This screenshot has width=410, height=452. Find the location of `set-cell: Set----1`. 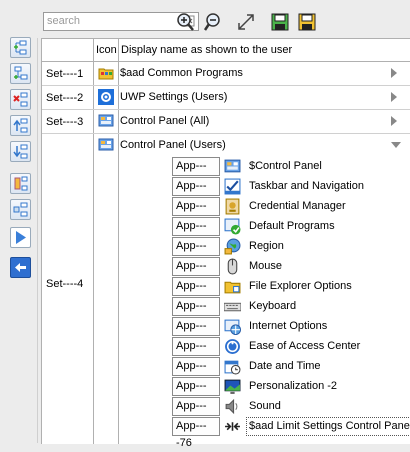

set-cell: Set----1 is located at coordinates (65, 73).